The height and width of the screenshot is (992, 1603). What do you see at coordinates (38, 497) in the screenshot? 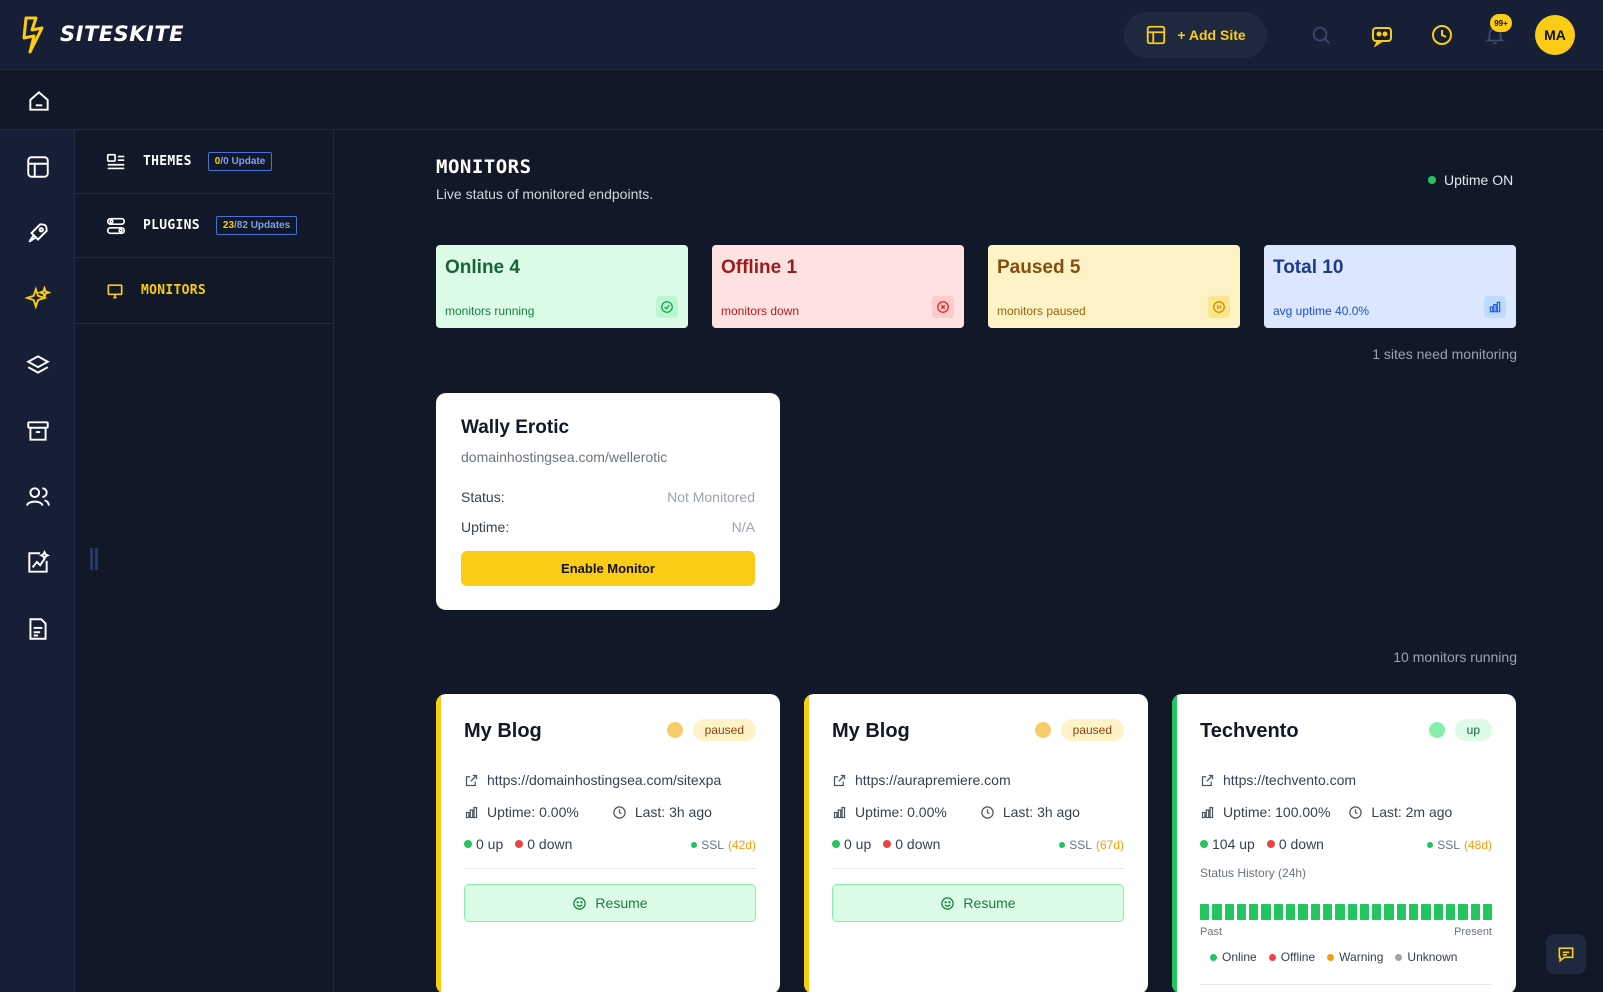
I see `users-icon` at bounding box center [38, 497].